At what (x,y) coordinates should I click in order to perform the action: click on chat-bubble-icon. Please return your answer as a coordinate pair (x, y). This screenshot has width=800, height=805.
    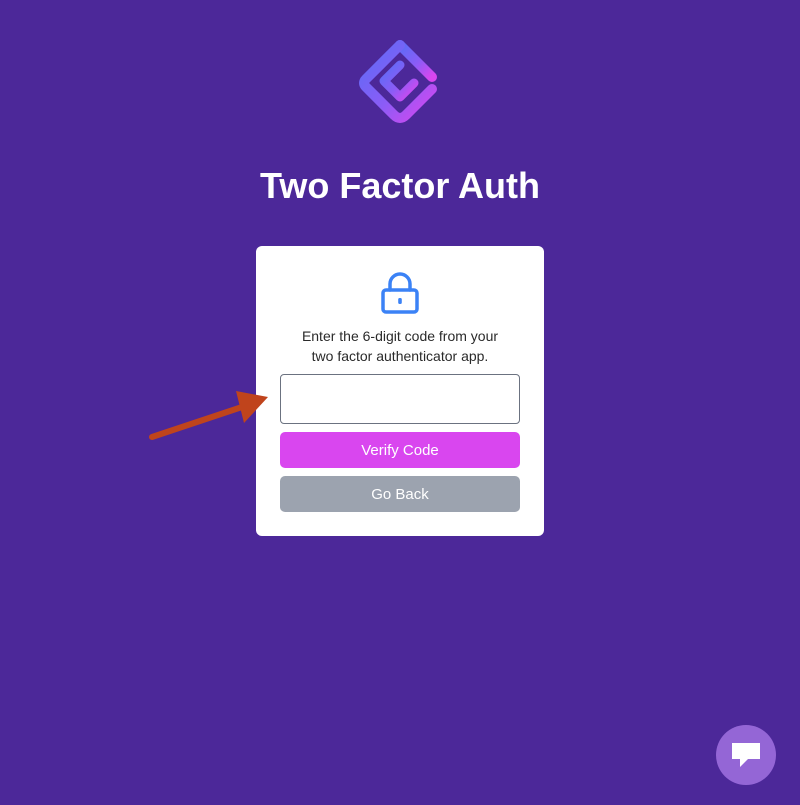
    Looking at the image, I should click on (746, 755).